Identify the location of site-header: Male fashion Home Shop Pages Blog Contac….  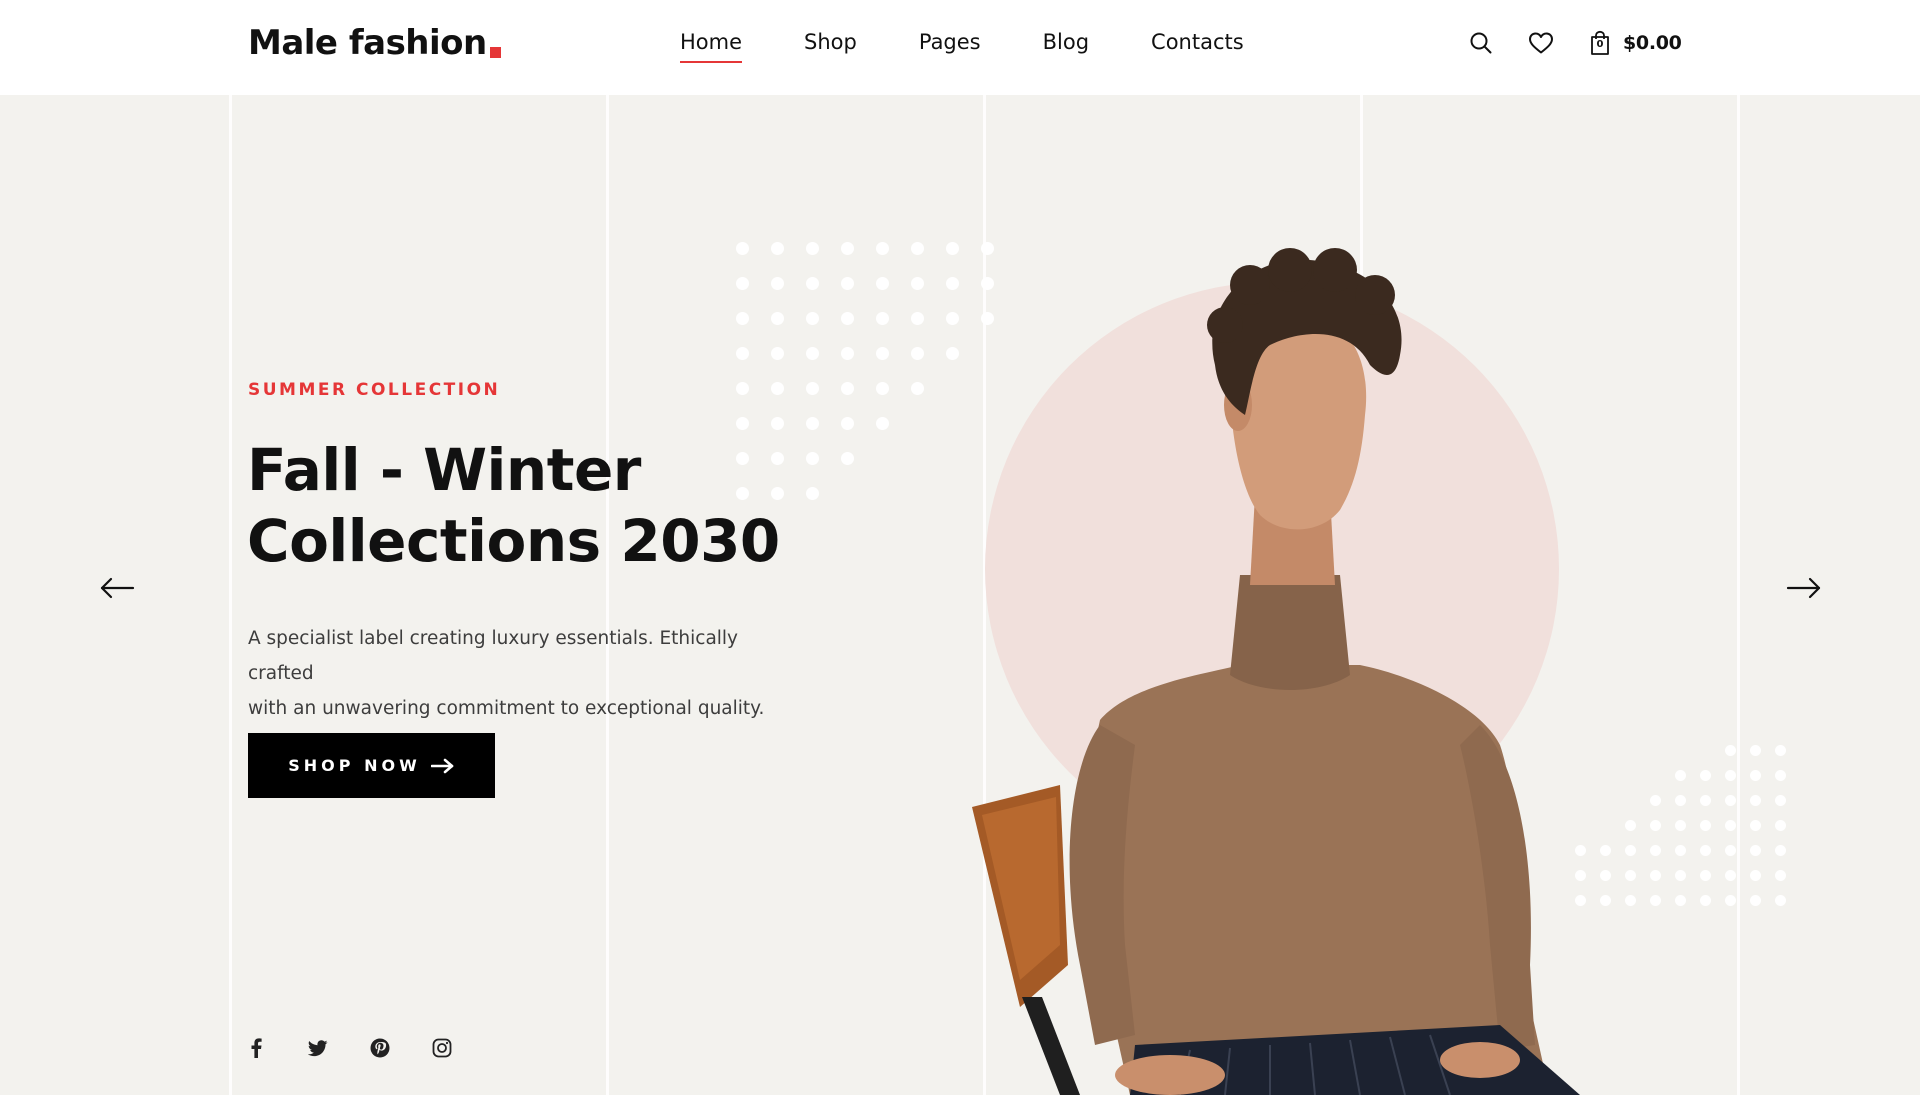
(960, 47).